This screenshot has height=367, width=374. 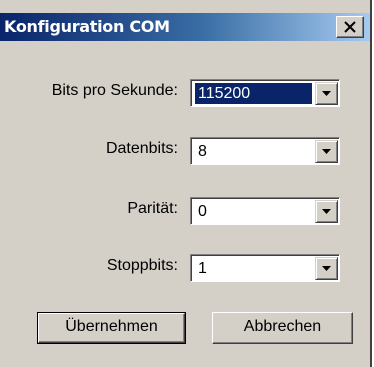 What do you see at coordinates (141, 148) in the screenshot?
I see `databits-label: Datenbits:` at bounding box center [141, 148].